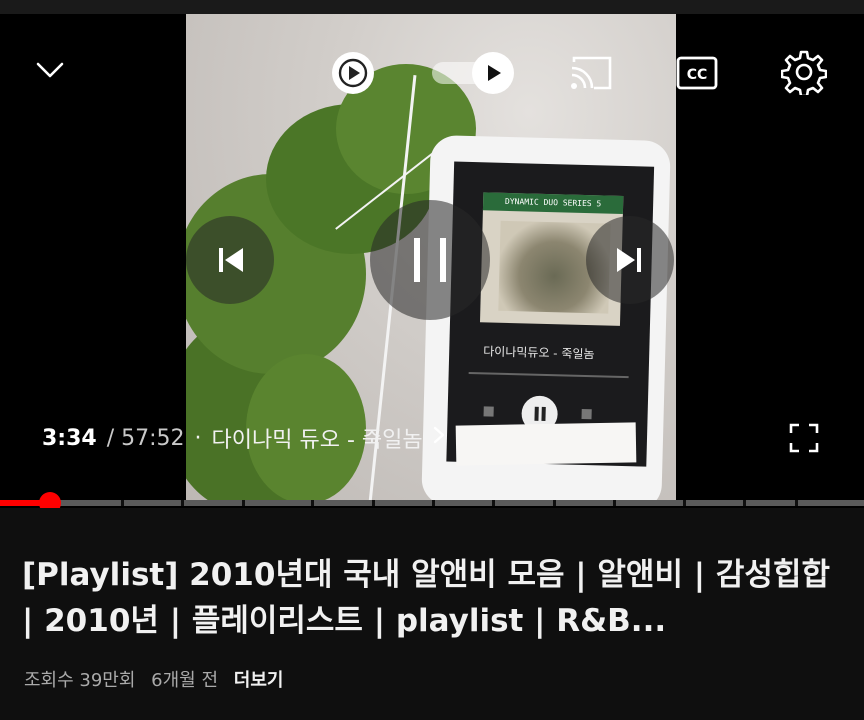 Image resolution: width=864 pixels, height=720 pixels. What do you see at coordinates (546, 444) in the screenshot?
I see `paper-note` at bounding box center [546, 444].